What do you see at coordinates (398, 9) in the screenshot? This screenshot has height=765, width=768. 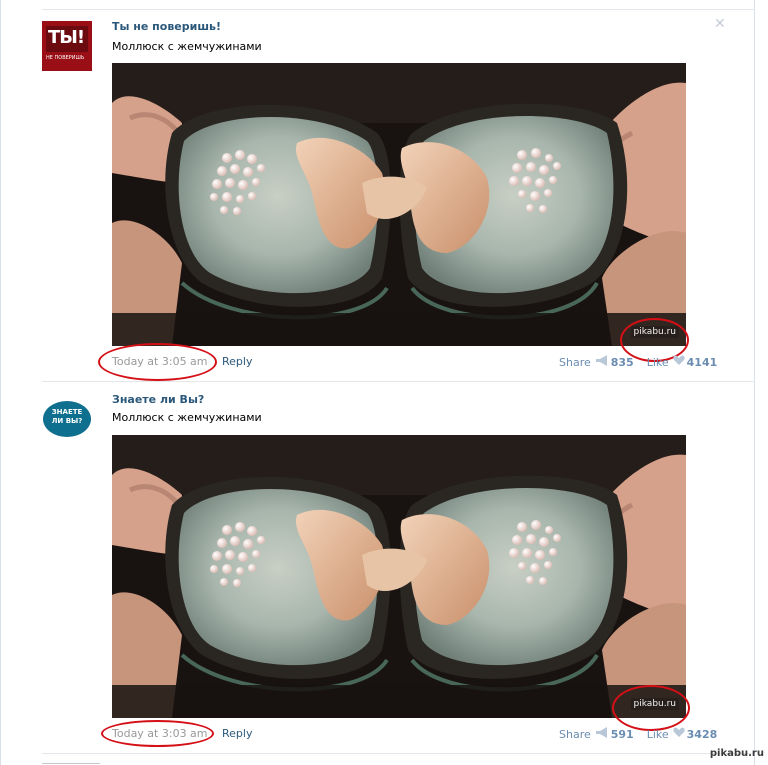 I see `top-divider` at bounding box center [398, 9].